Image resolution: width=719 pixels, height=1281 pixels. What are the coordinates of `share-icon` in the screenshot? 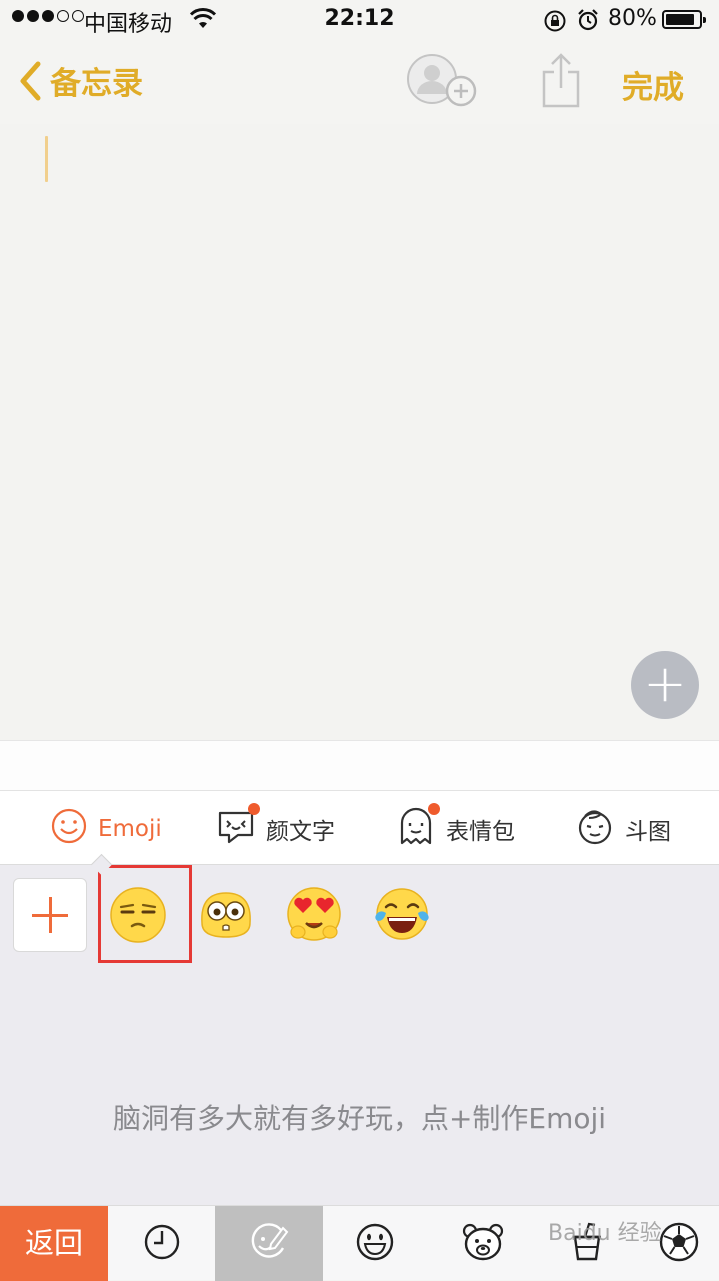 It's located at (561, 83).